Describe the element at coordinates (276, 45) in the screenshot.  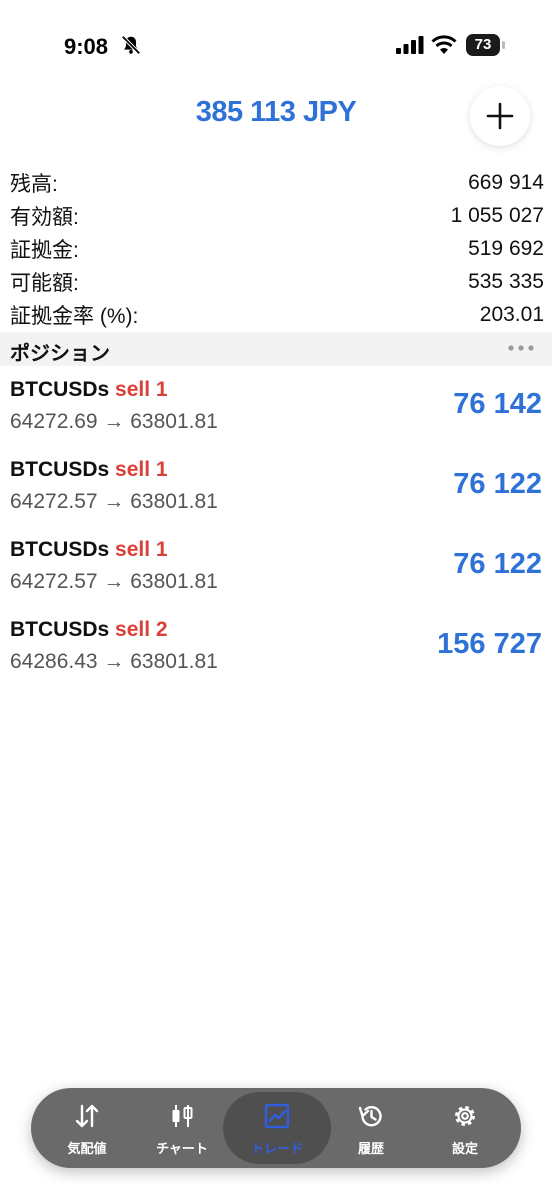
I see `status-bar: 9:08 73` at that location.